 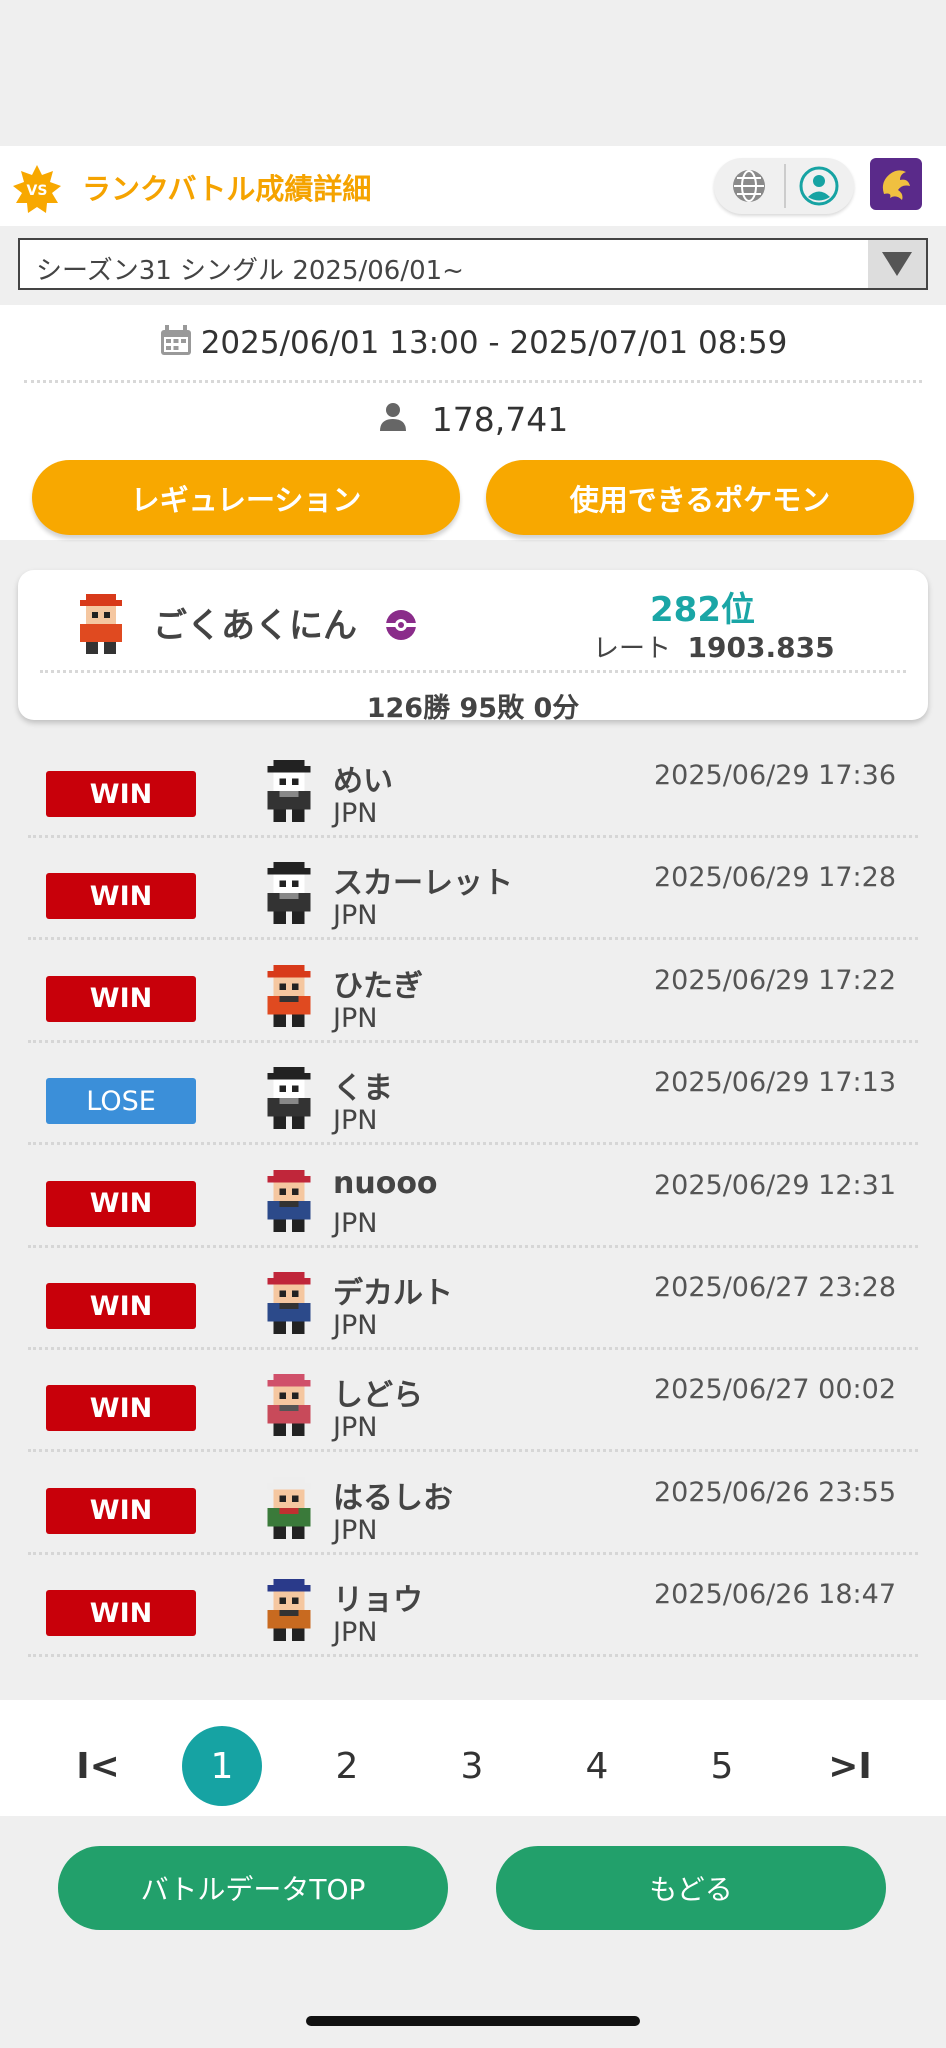 What do you see at coordinates (473, 1094) in the screenshot?
I see `battle-row: LOSE くま JPN 2025/06/29 17:13` at bounding box center [473, 1094].